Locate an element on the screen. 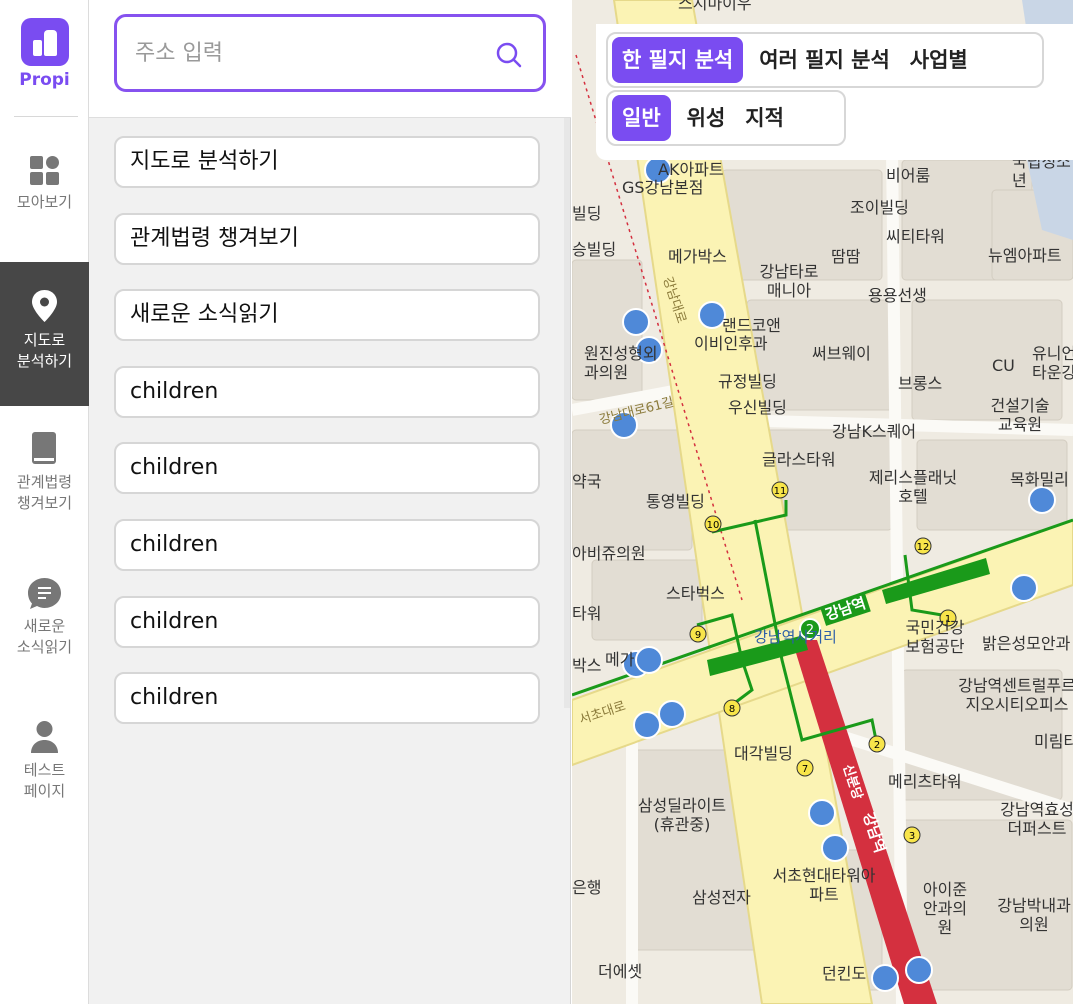  map-label: 조이빌딩 is located at coordinates (879, 207).